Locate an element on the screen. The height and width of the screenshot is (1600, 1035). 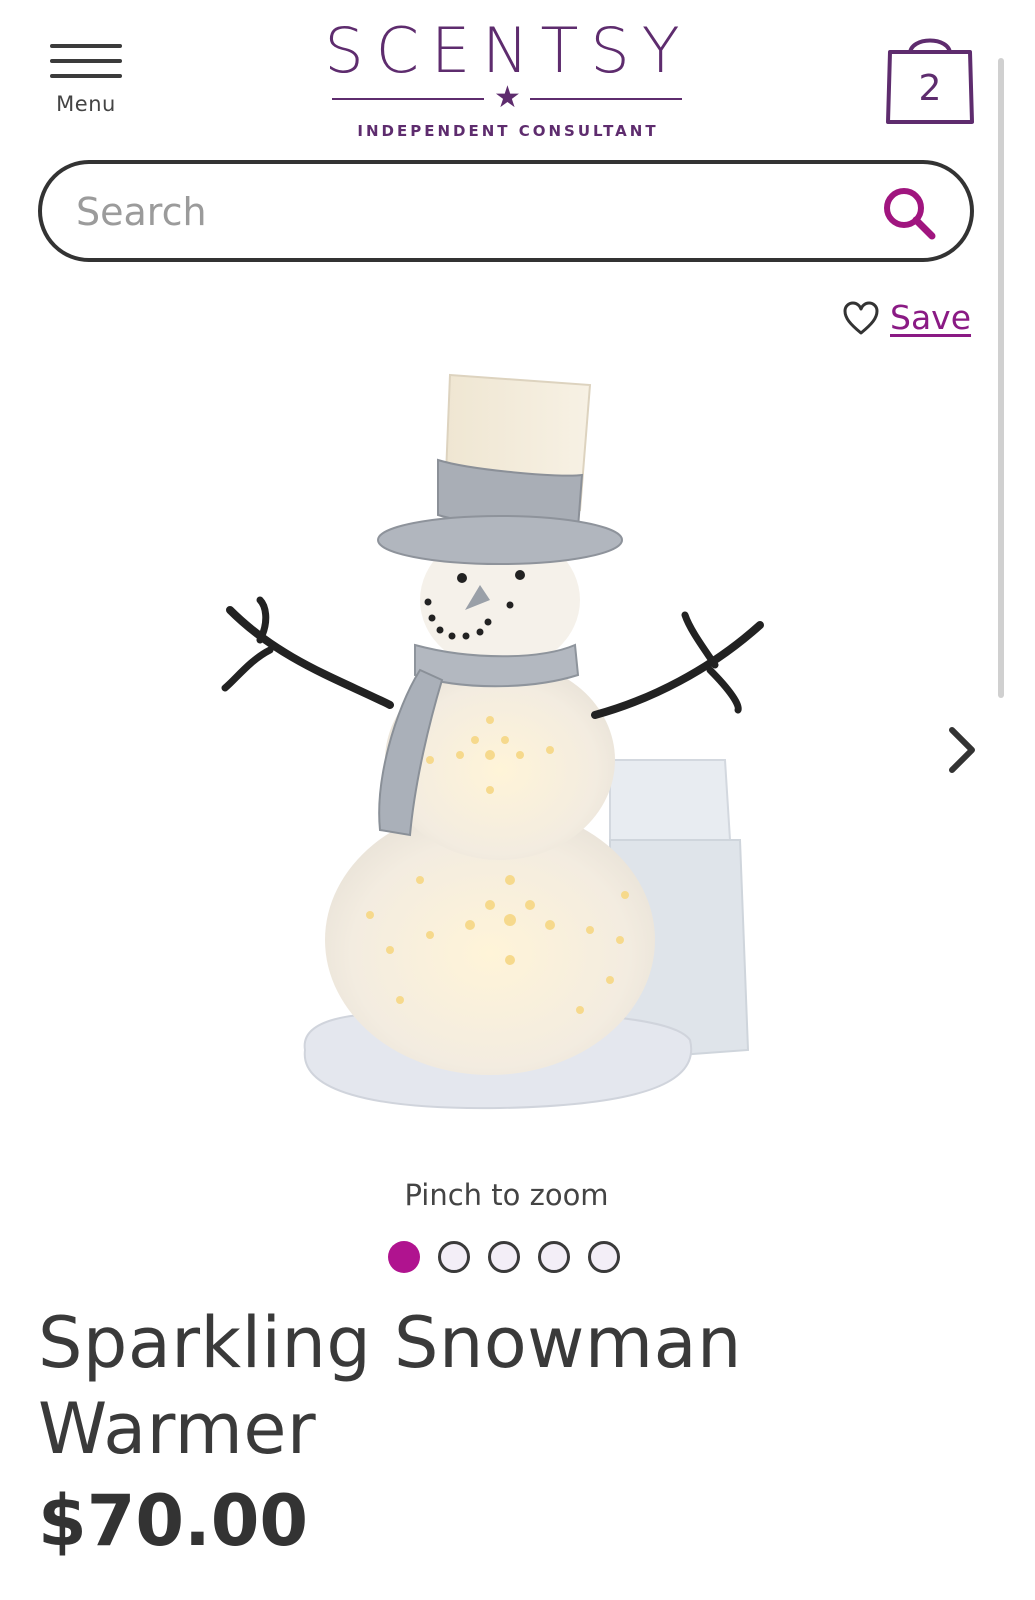
gallery-pagination is located at coordinates (508, 1261).